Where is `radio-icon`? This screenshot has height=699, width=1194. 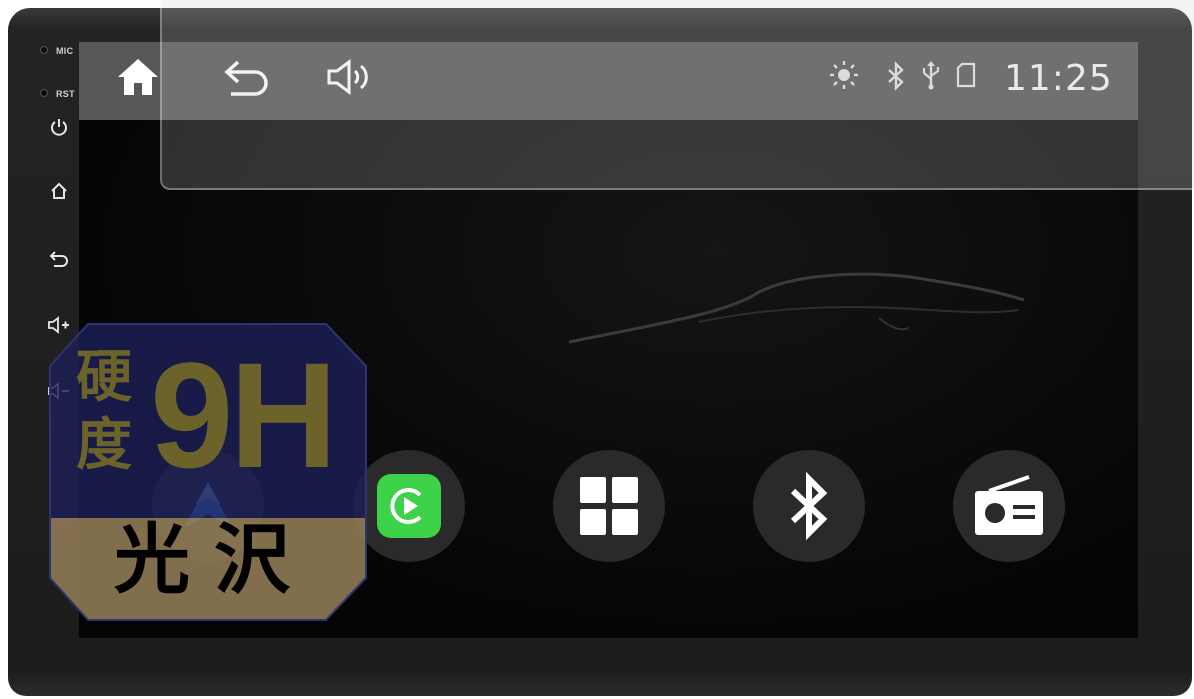
radio-icon is located at coordinates (1009, 505).